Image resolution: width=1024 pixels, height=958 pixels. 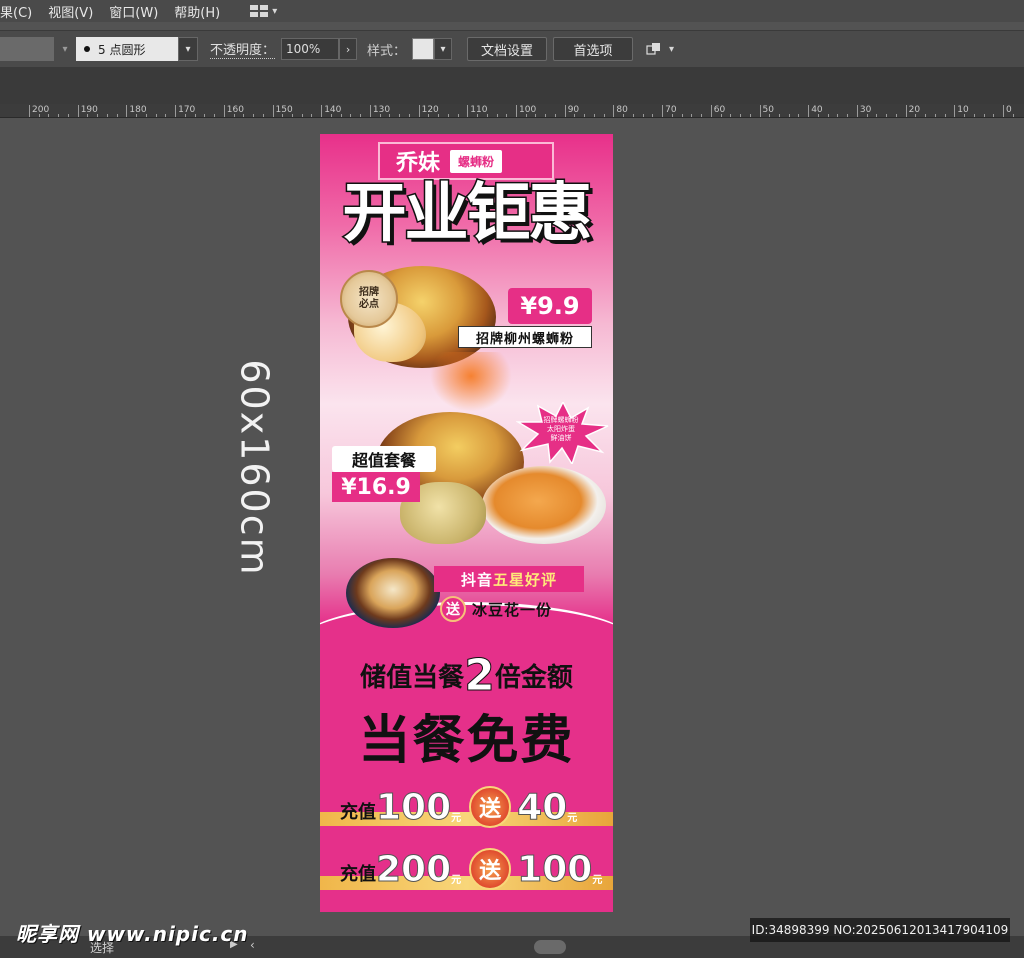 What do you see at coordinates (430, 110) in the screenshot?
I see `ruler-label: 120` at bounding box center [430, 110].